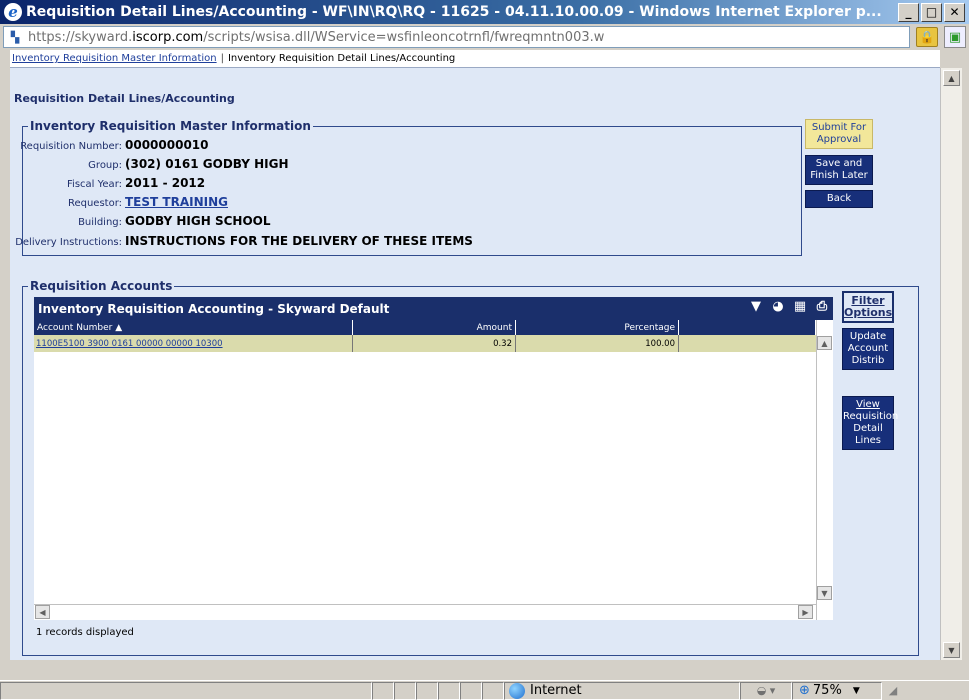 Image resolution: width=969 pixels, height=700 pixels. What do you see at coordinates (165, 183) in the screenshot?
I see `field-value: 2011 - 2012` at bounding box center [165, 183].